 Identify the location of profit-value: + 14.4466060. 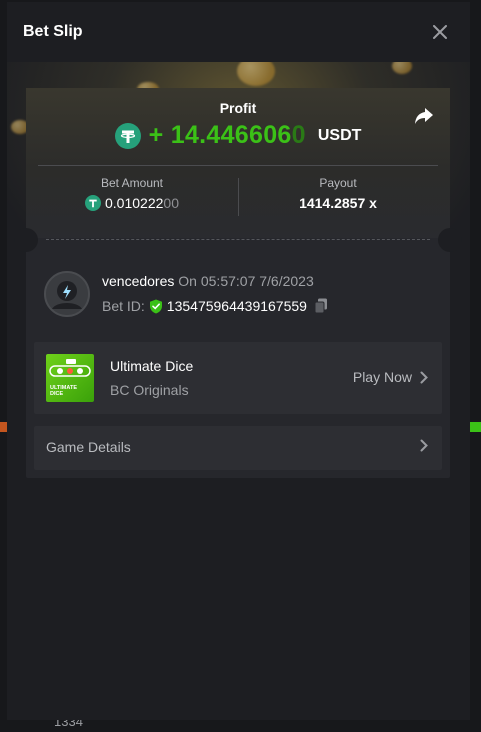
(227, 135).